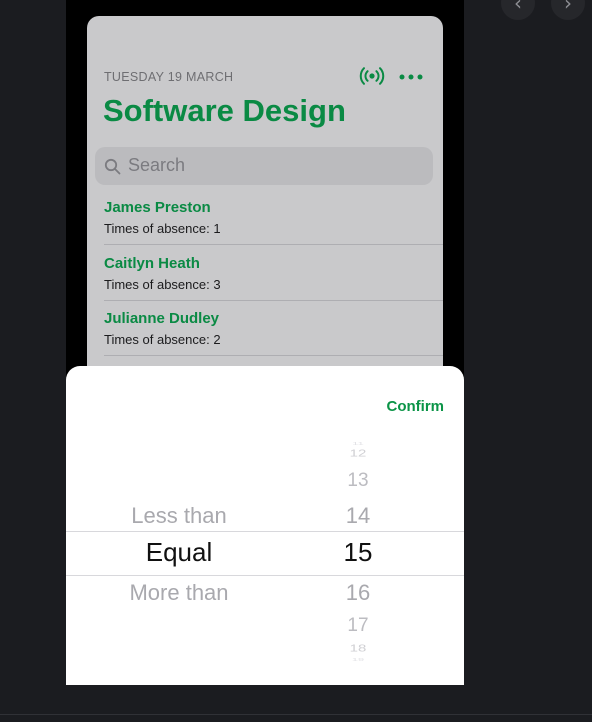  Describe the element at coordinates (372, 76) in the screenshot. I see `broadcast-icon` at that location.